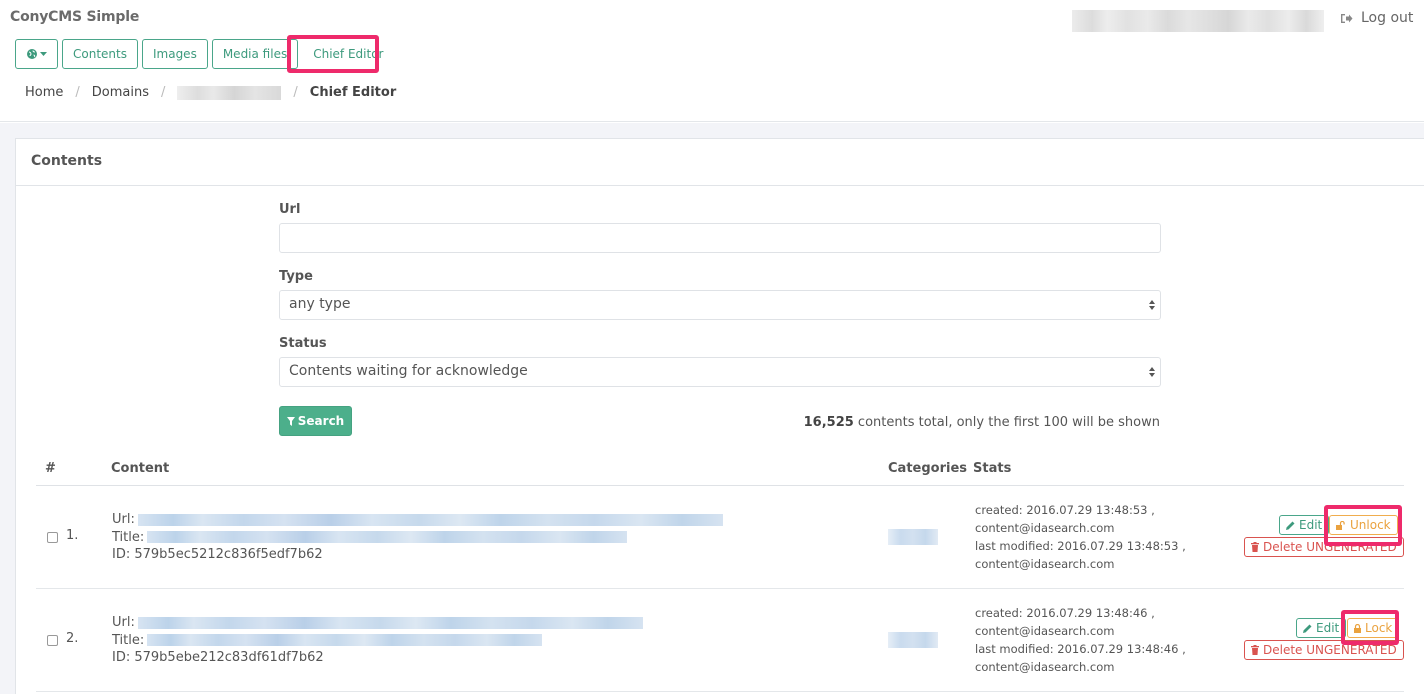  I want to click on lock-icon, so click(1357, 628).